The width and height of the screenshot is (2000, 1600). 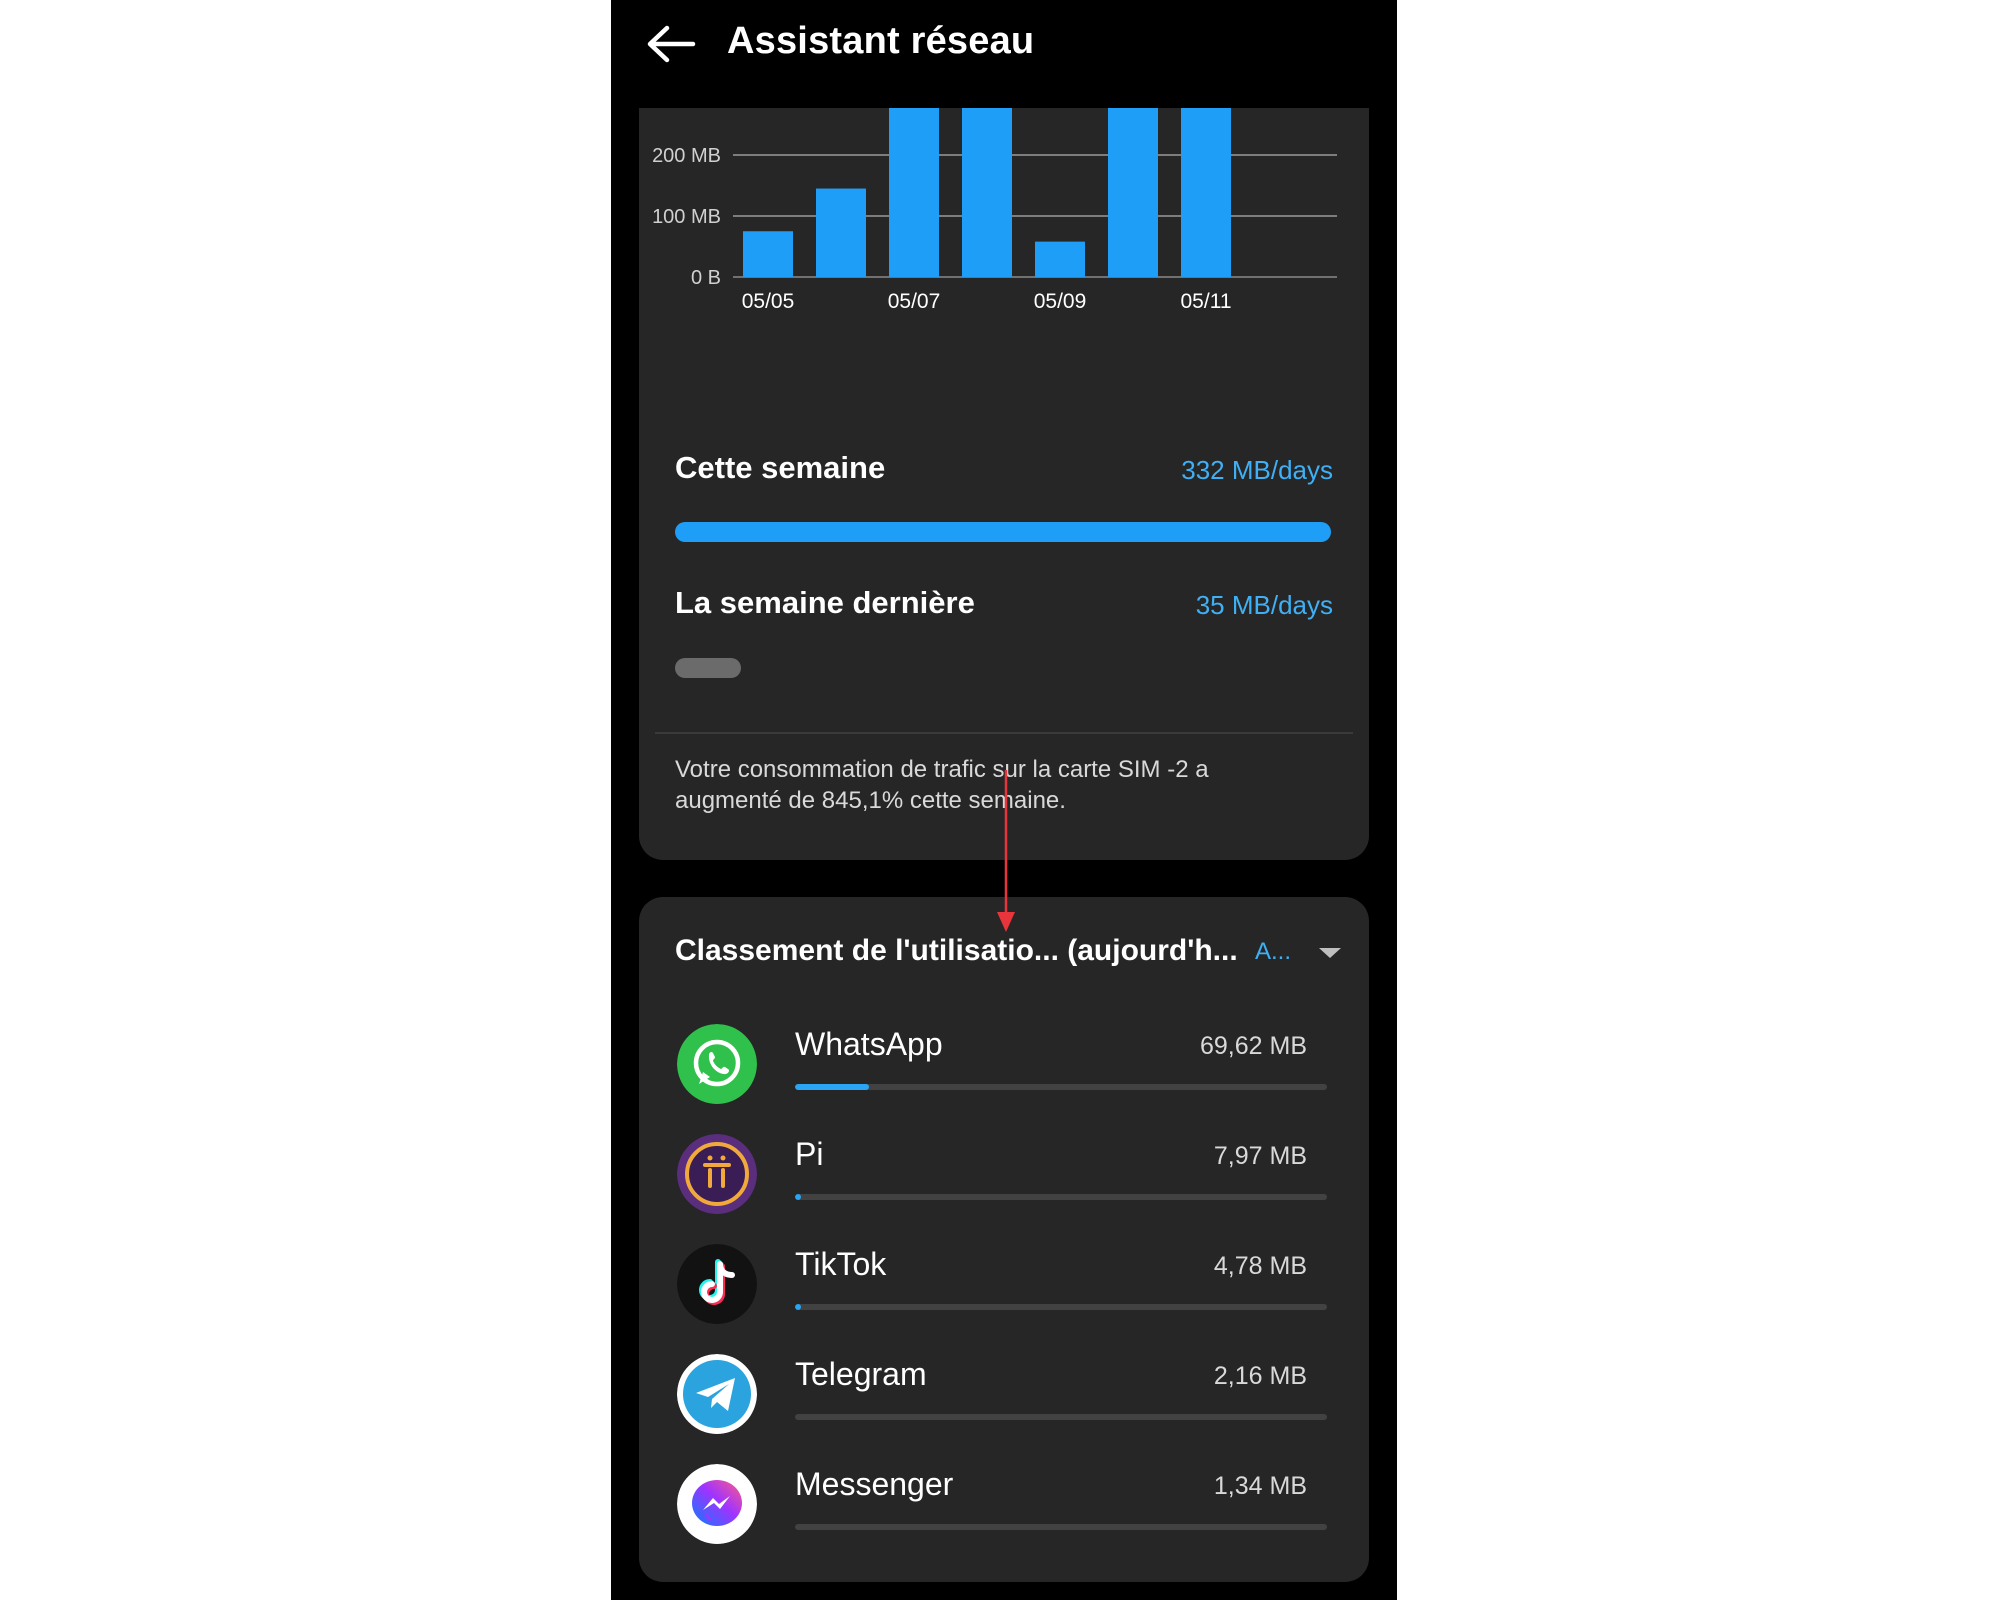 I want to click on x-tick-label: 05/11, so click(x=1206, y=301).